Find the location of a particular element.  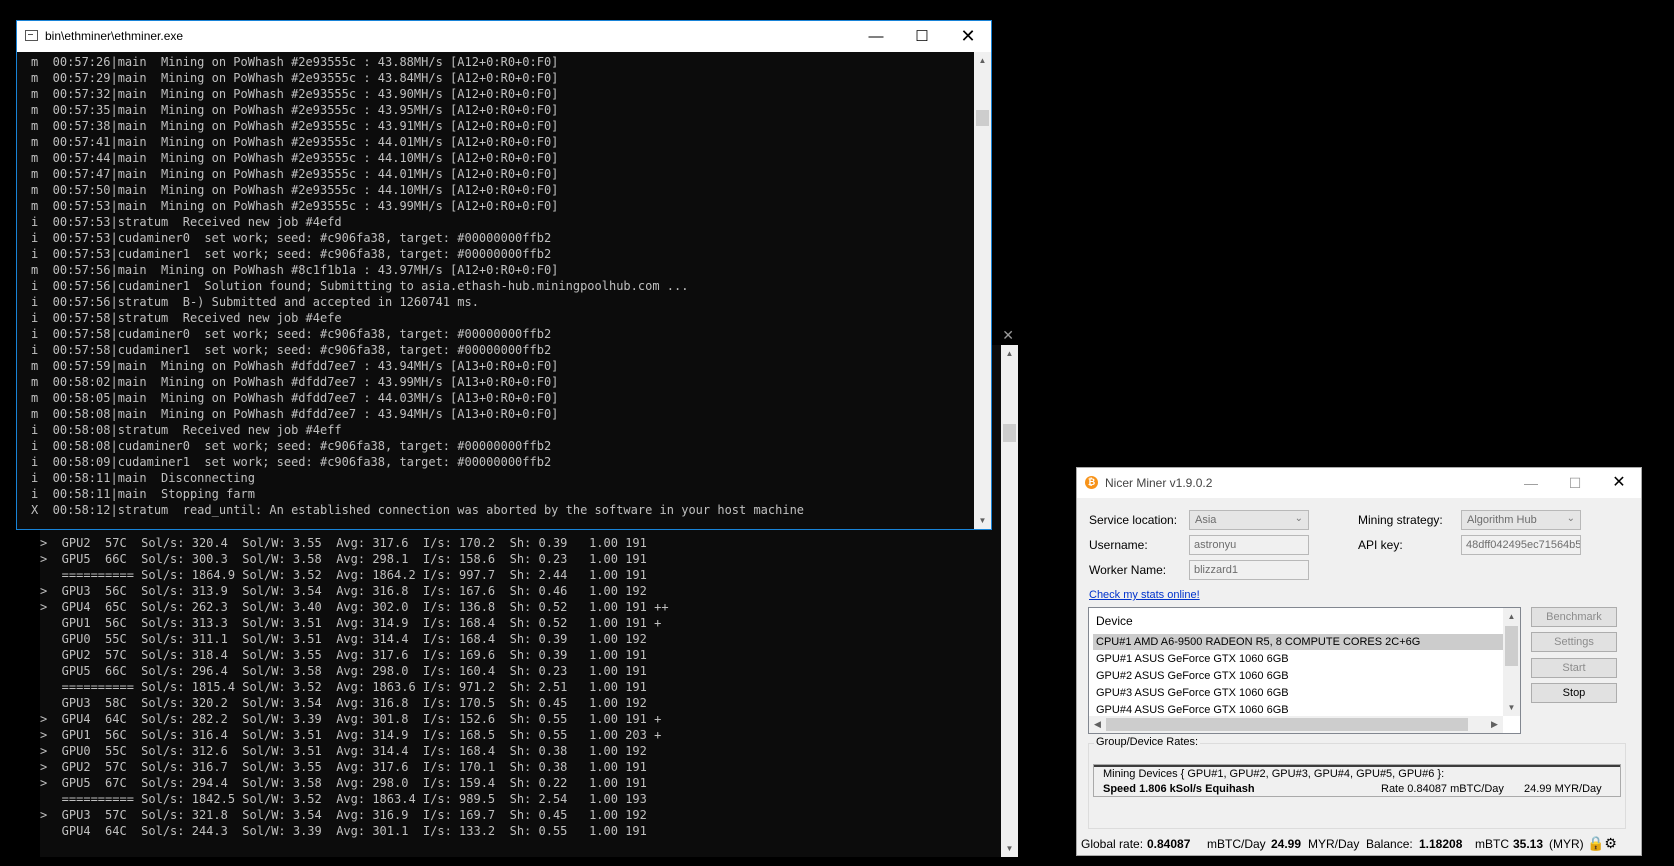

group-divider is located at coordinates (1357, 766).